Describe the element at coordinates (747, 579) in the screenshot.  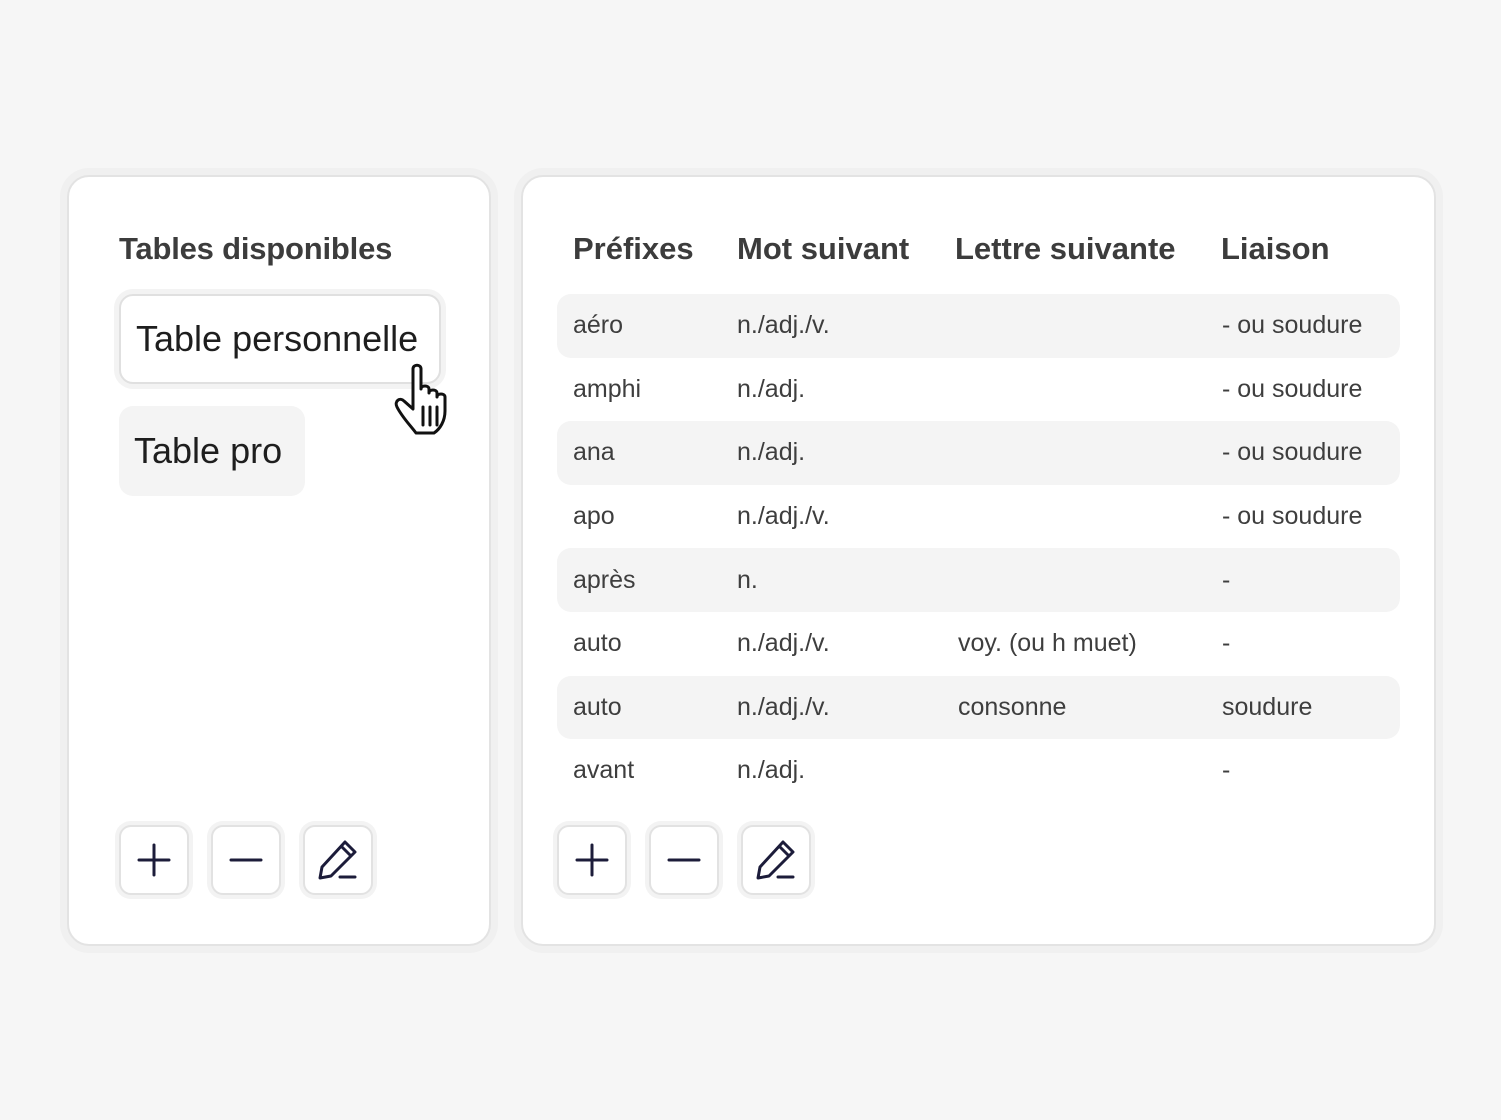
I see `cell-next-word: n.` at that location.